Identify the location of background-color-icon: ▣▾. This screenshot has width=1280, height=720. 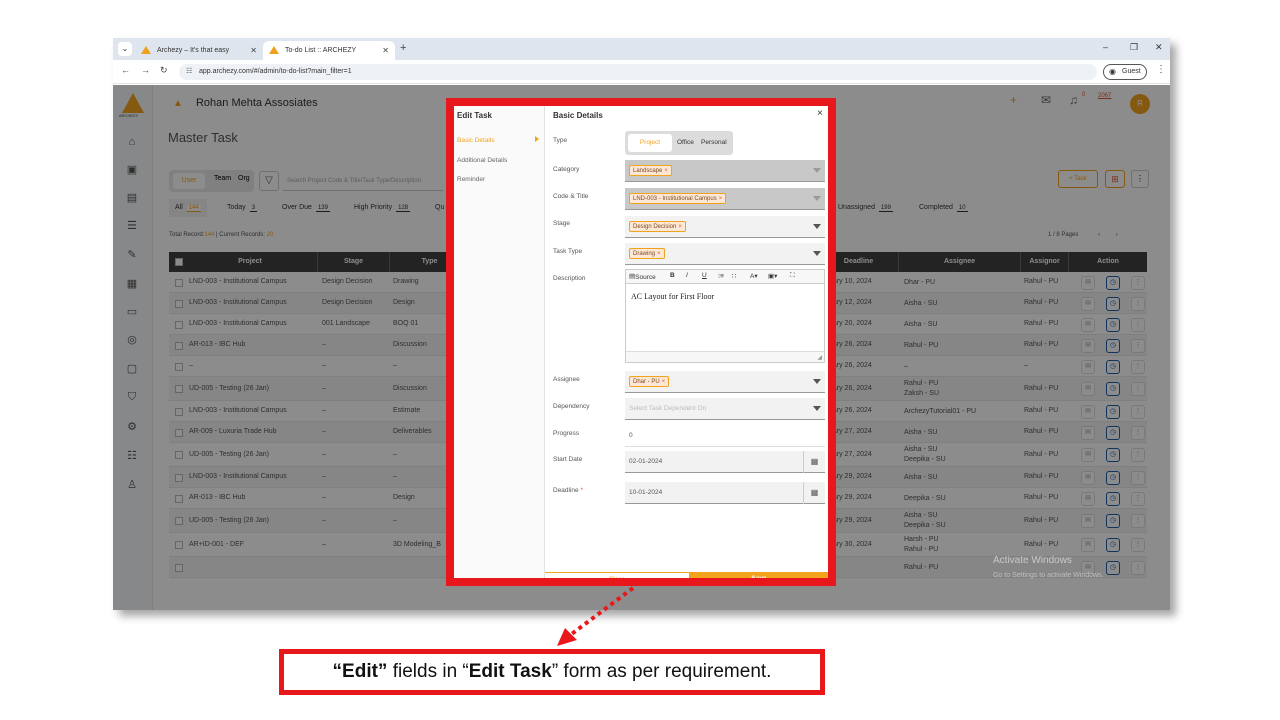
(772, 276).